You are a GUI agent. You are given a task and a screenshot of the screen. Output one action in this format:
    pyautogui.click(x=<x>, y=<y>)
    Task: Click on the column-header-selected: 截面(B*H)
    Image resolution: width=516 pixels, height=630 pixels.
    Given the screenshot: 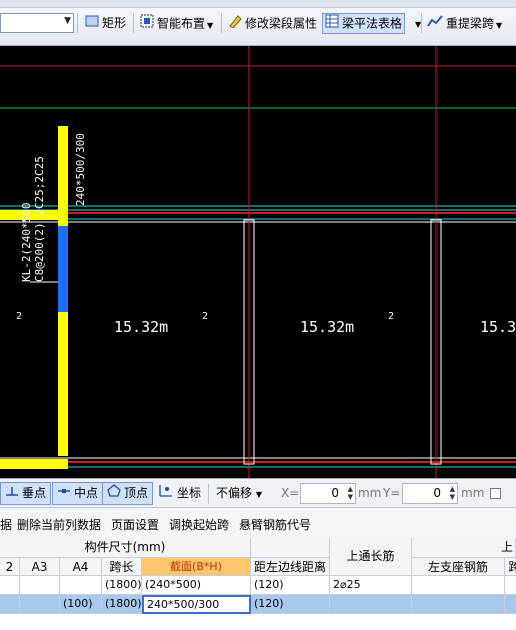 What is the action you would take?
    pyautogui.click(x=196, y=567)
    